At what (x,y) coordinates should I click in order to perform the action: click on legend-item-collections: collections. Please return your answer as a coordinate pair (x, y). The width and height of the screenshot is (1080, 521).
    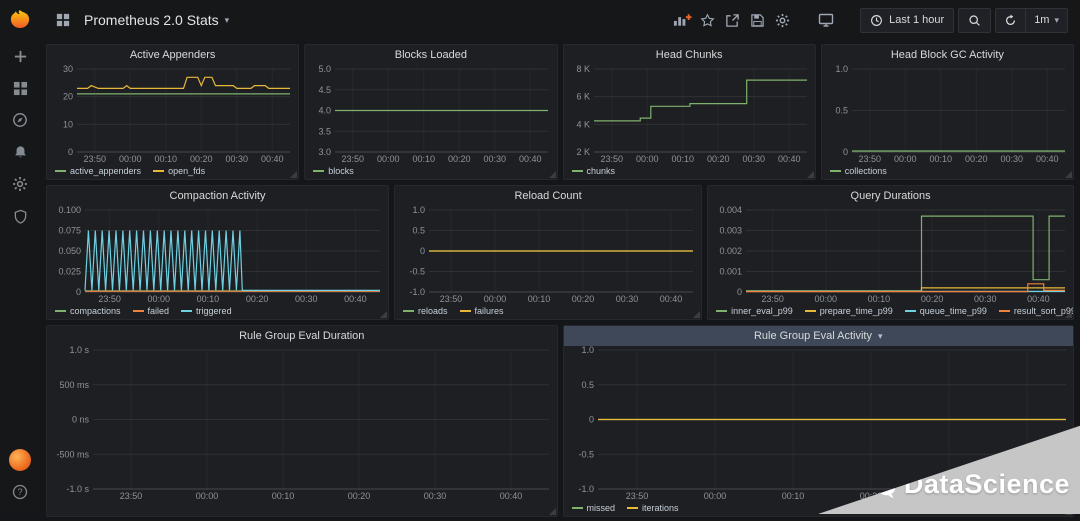
    Looking at the image, I should click on (858, 171).